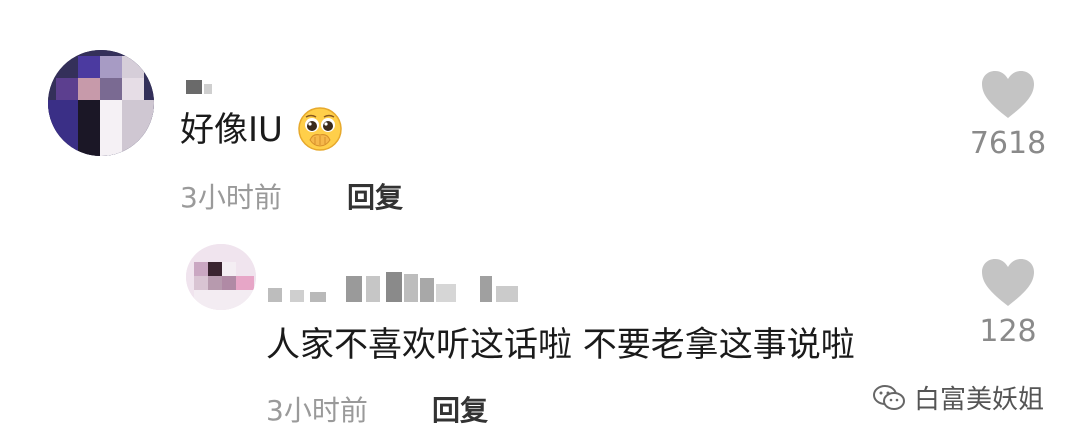 This screenshot has height=446, width=1080. What do you see at coordinates (889, 398) in the screenshot?
I see `wechat-icon` at bounding box center [889, 398].